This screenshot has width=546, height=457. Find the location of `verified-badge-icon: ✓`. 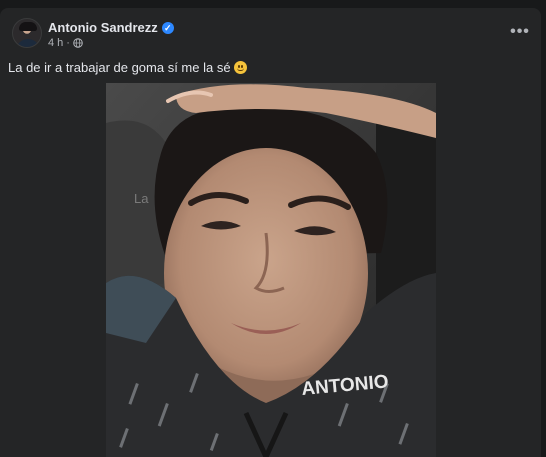

verified-badge-icon: ✓ is located at coordinates (167, 27).